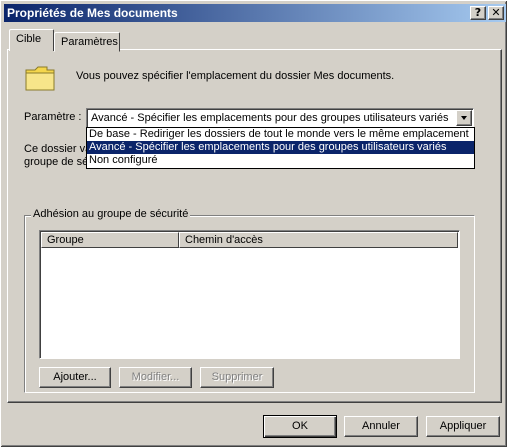  Describe the element at coordinates (53, 117) in the screenshot. I see `setting-label: Paramètre :` at that location.